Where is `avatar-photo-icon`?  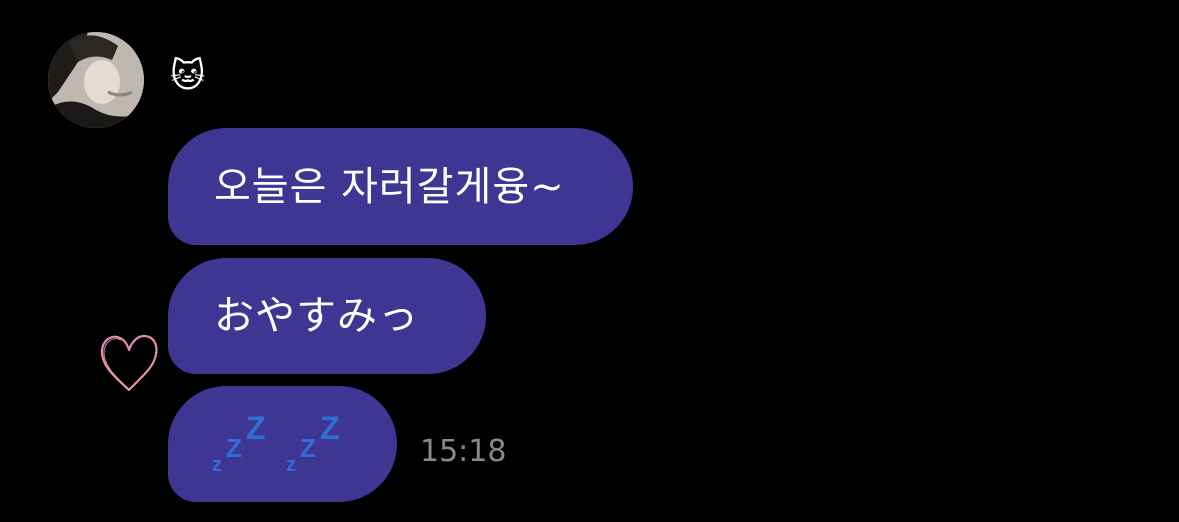 avatar-photo-icon is located at coordinates (96, 80).